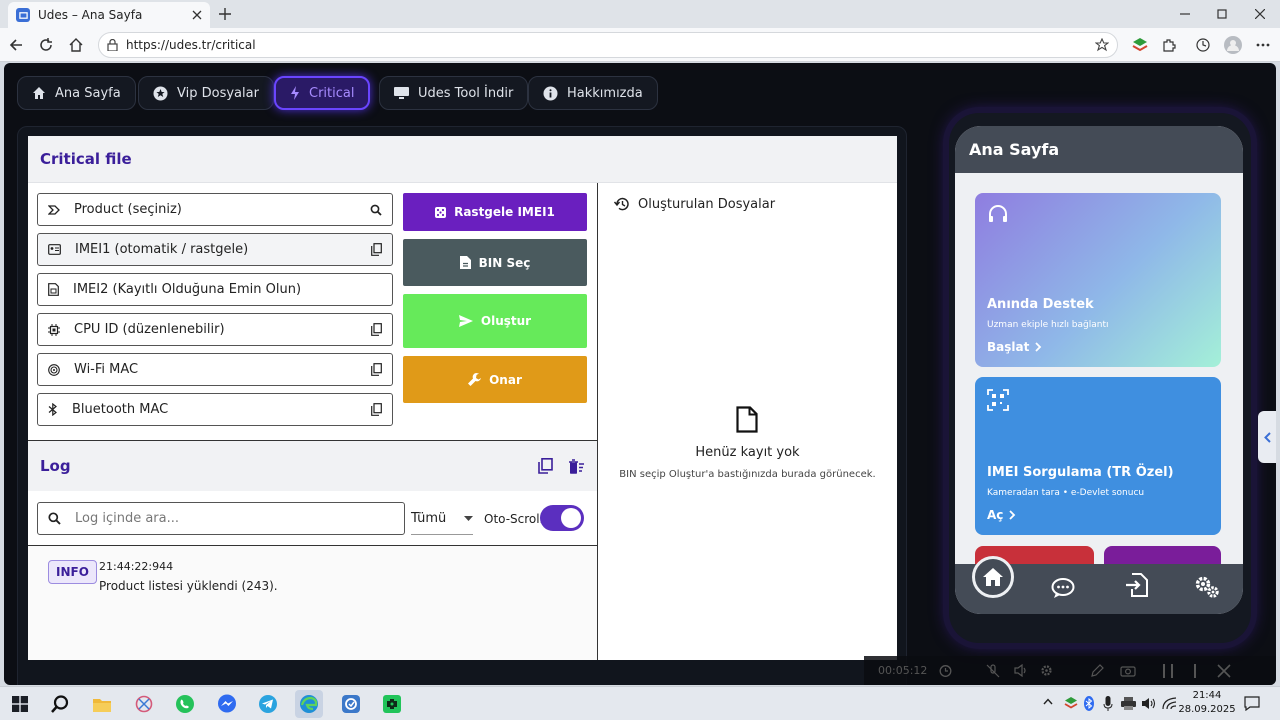  What do you see at coordinates (225, 14) in the screenshot?
I see `new-tab-button` at bounding box center [225, 14].